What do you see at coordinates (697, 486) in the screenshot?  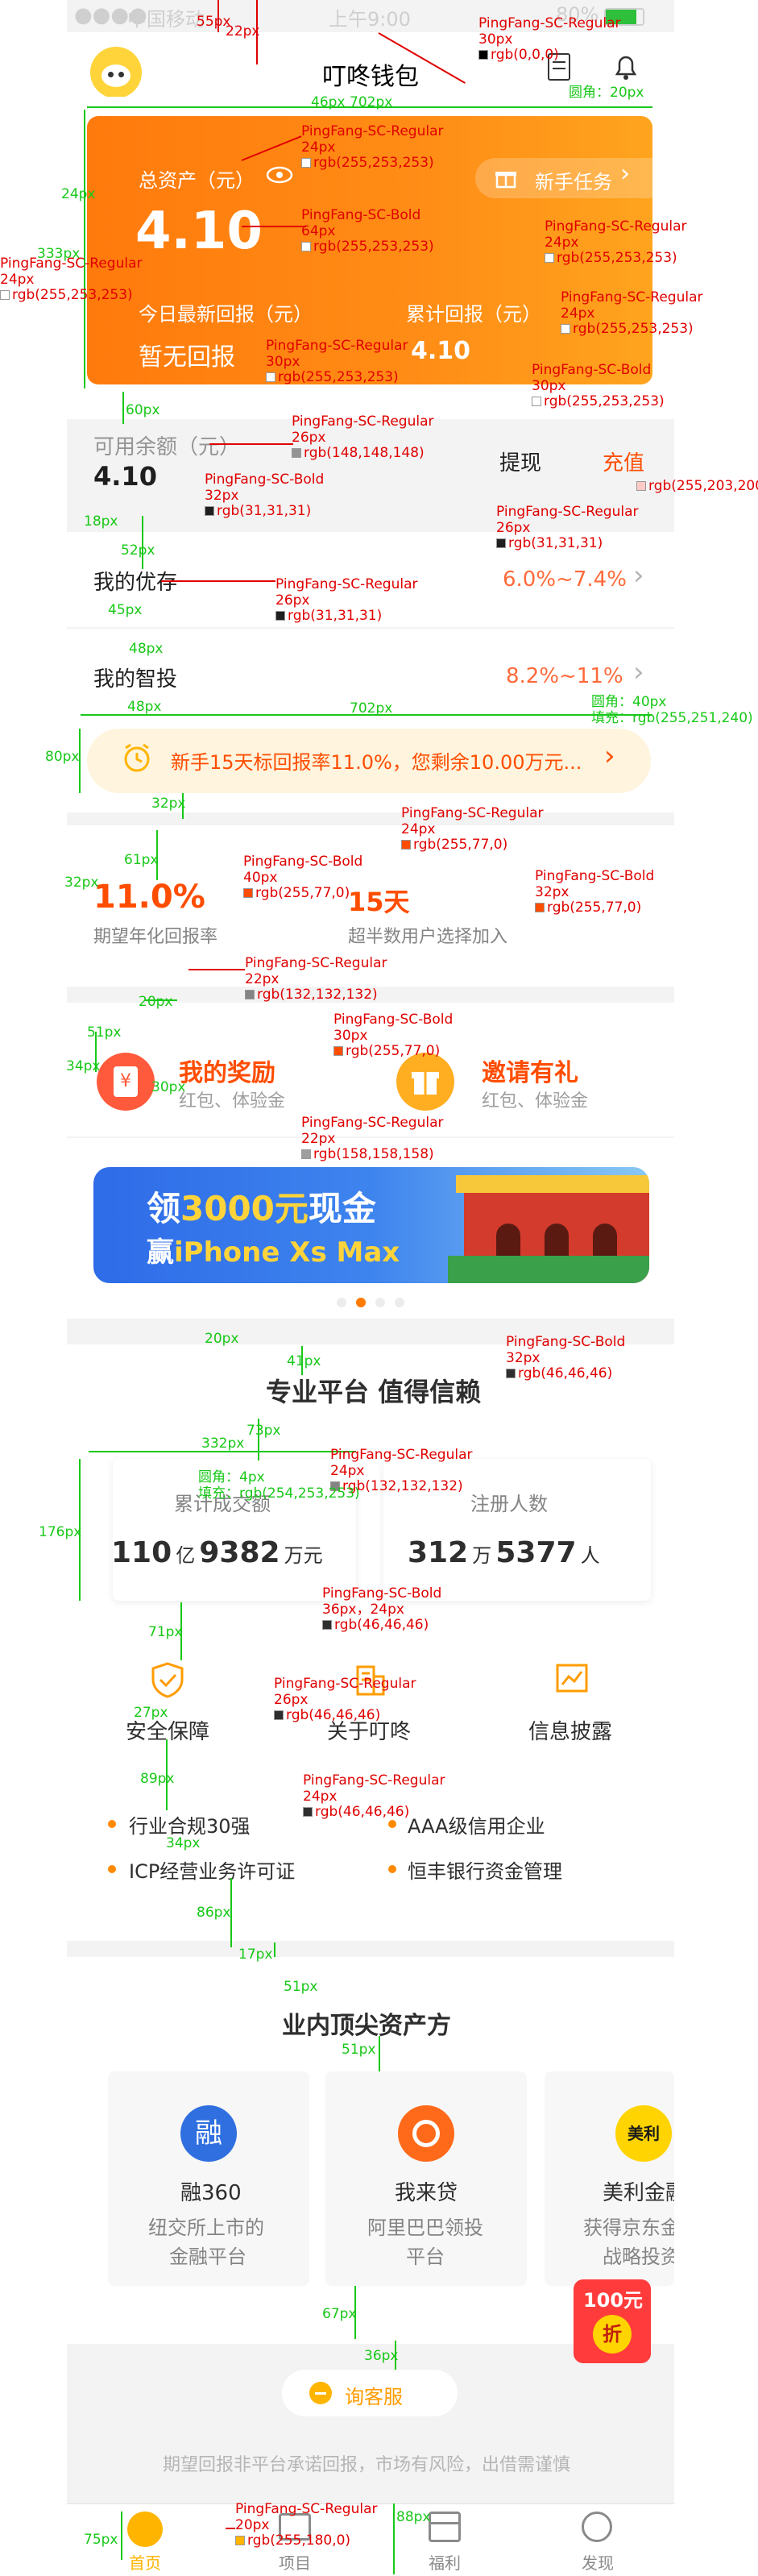 I see `color-spec: rgb(255,203,200)` at bounding box center [697, 486].